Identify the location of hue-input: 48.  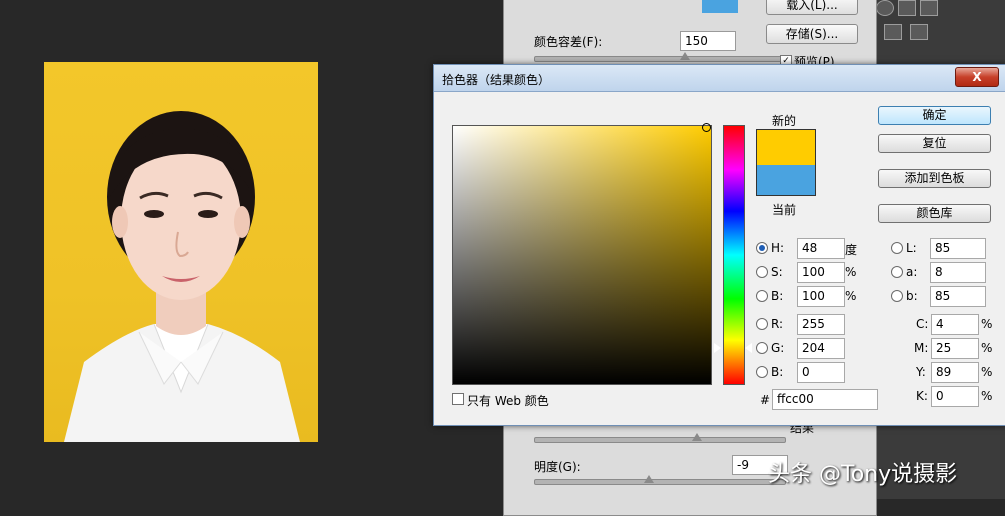
(821, 248).